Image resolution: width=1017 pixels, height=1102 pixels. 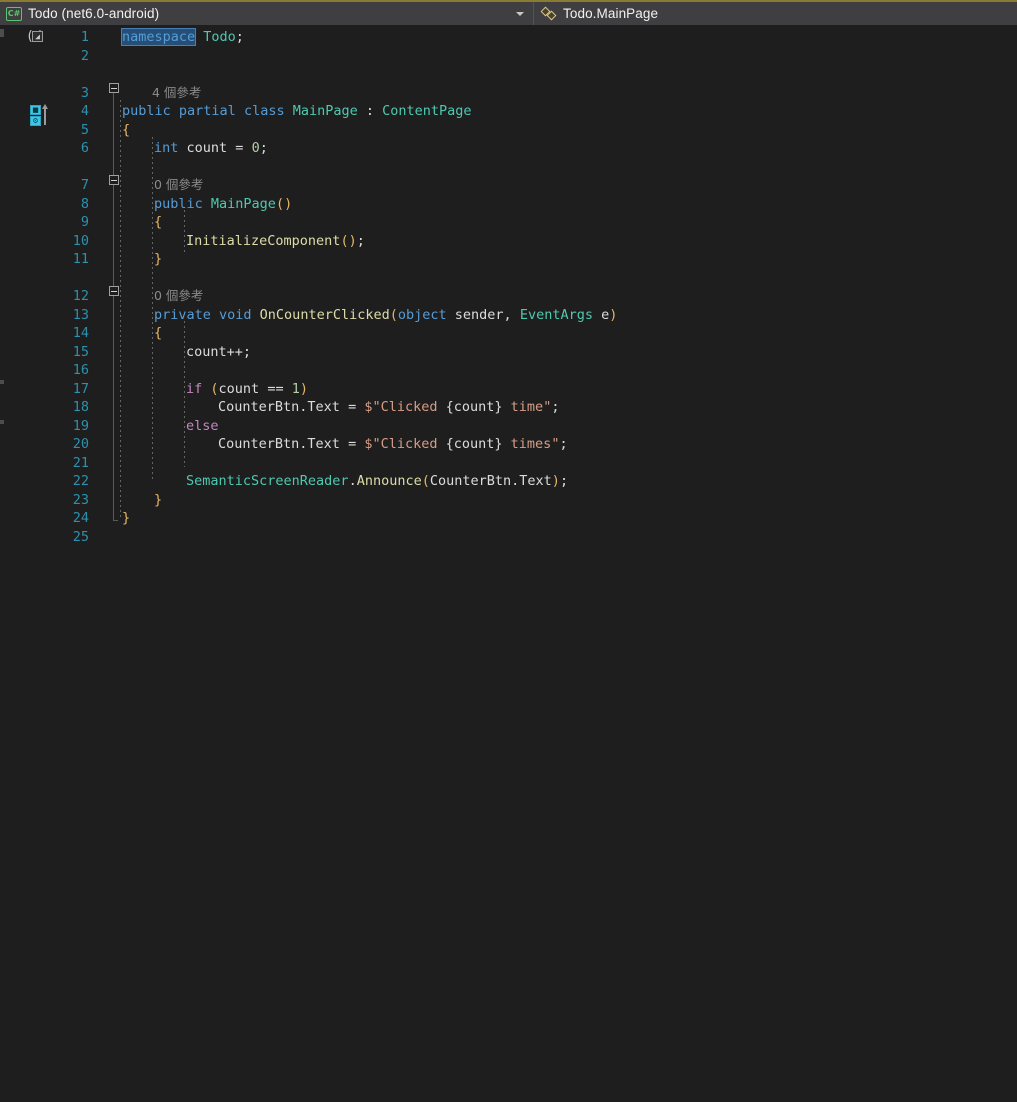 I want to click on token-count-field: count, so click(x=207, y=148).